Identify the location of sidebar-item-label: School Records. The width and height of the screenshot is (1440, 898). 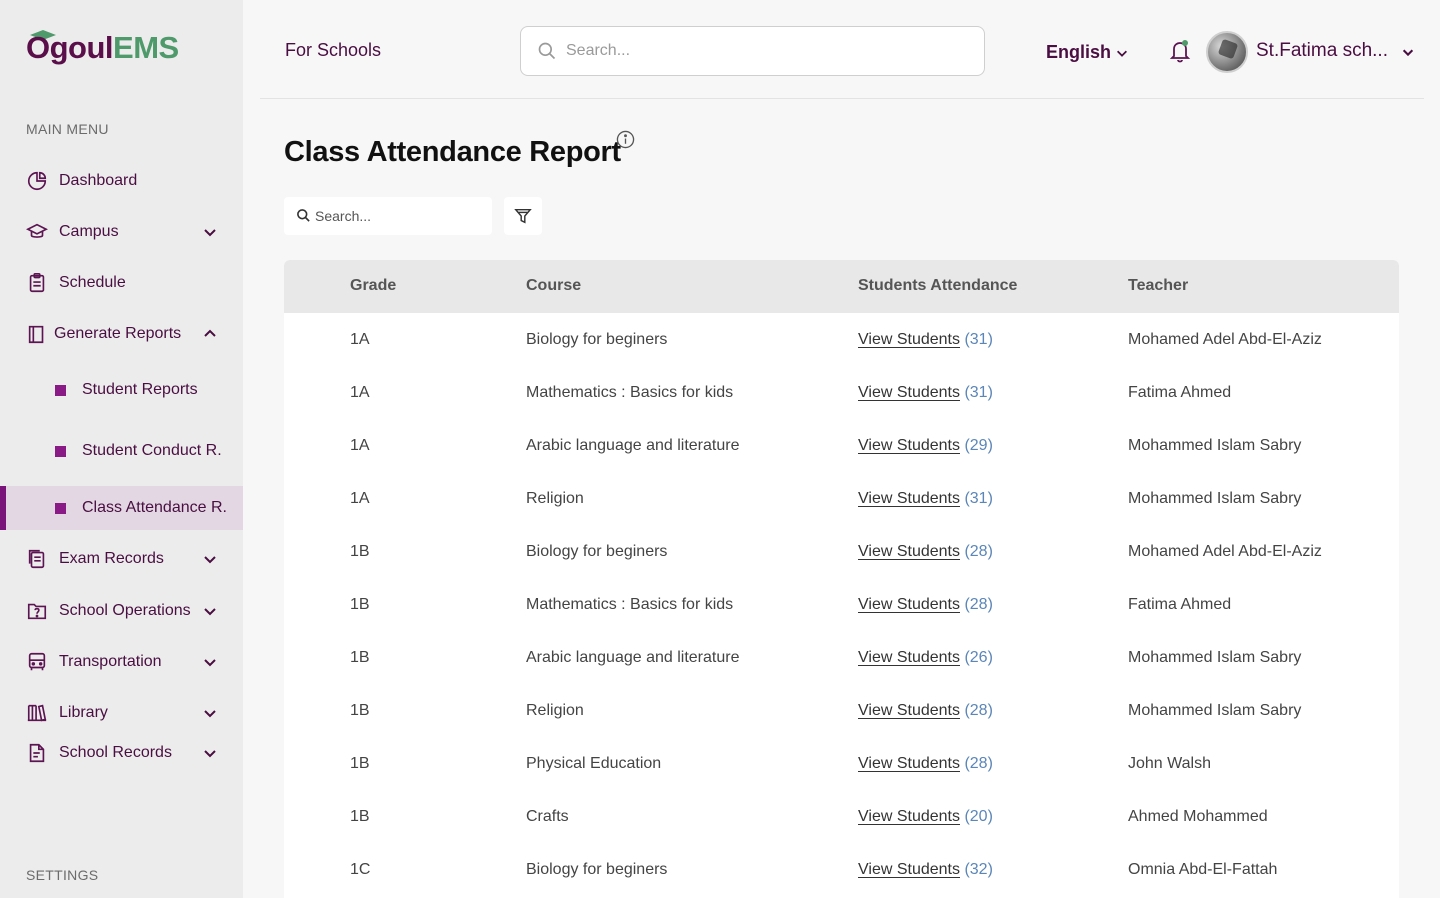
(115, 752).